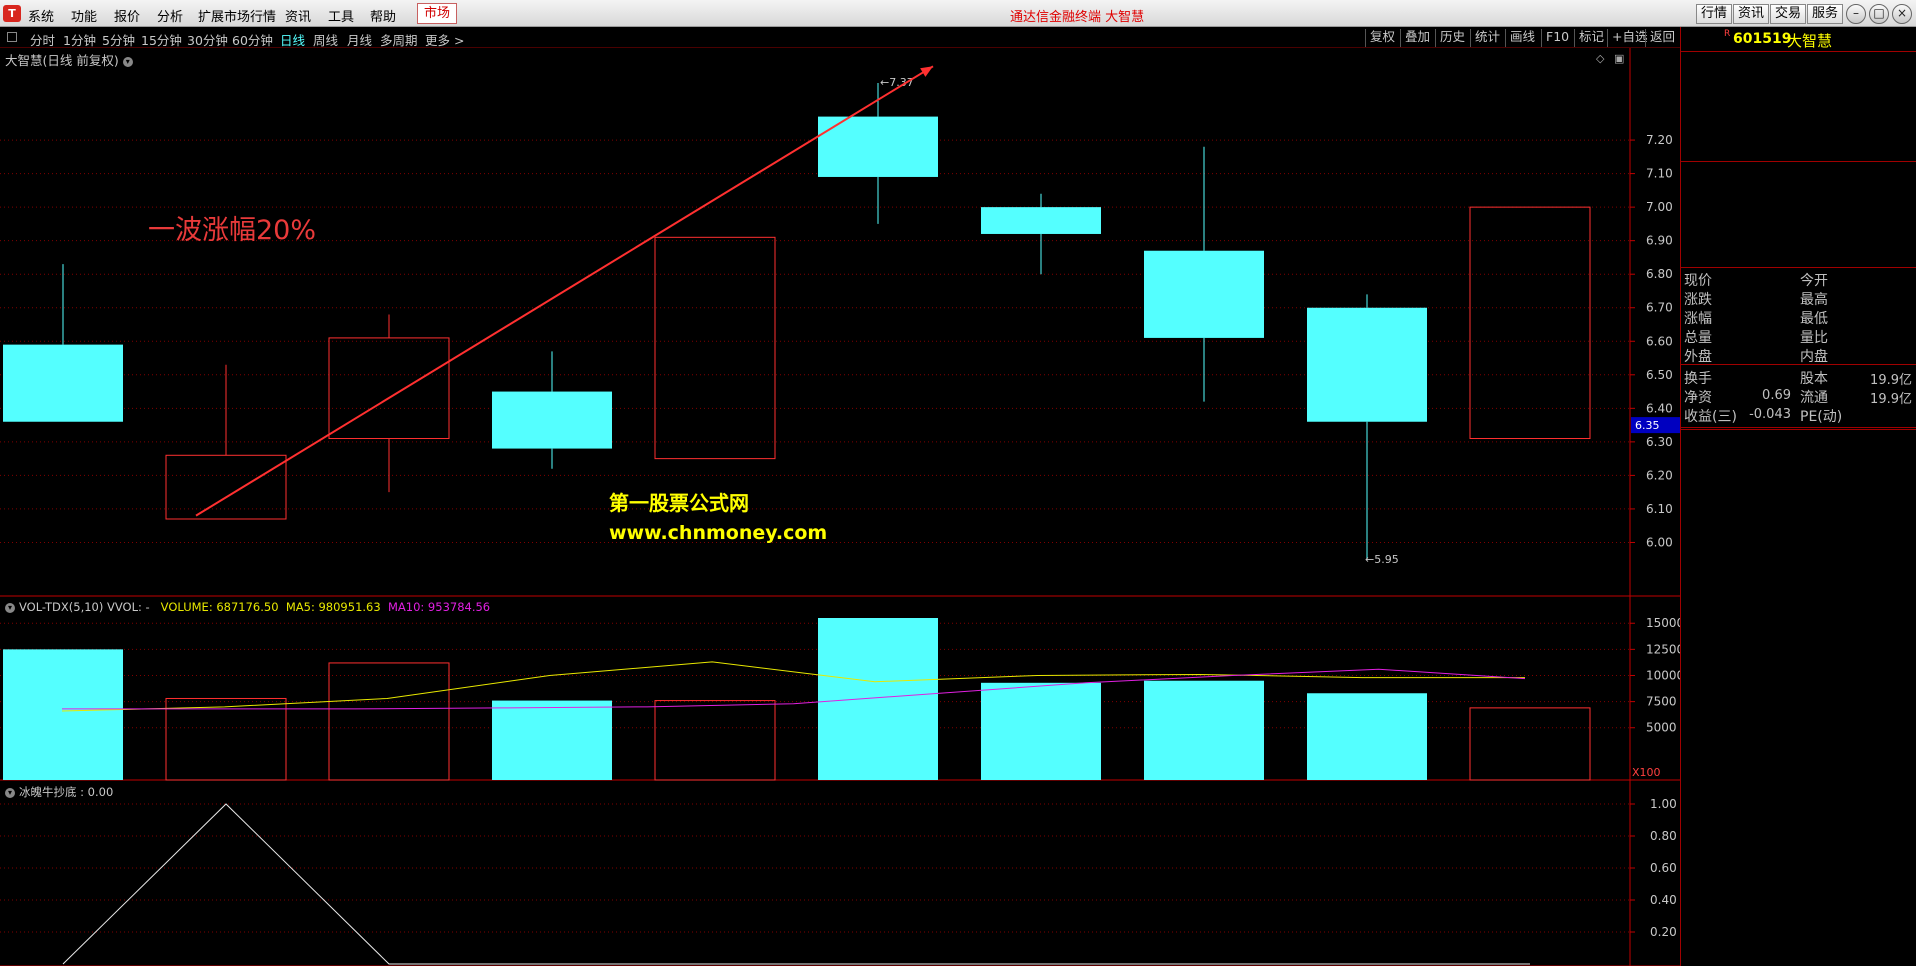 The height and width of the screenshot is (966, 1916). I want to click on price-tick-label: 6.60, so click(1659, 341).